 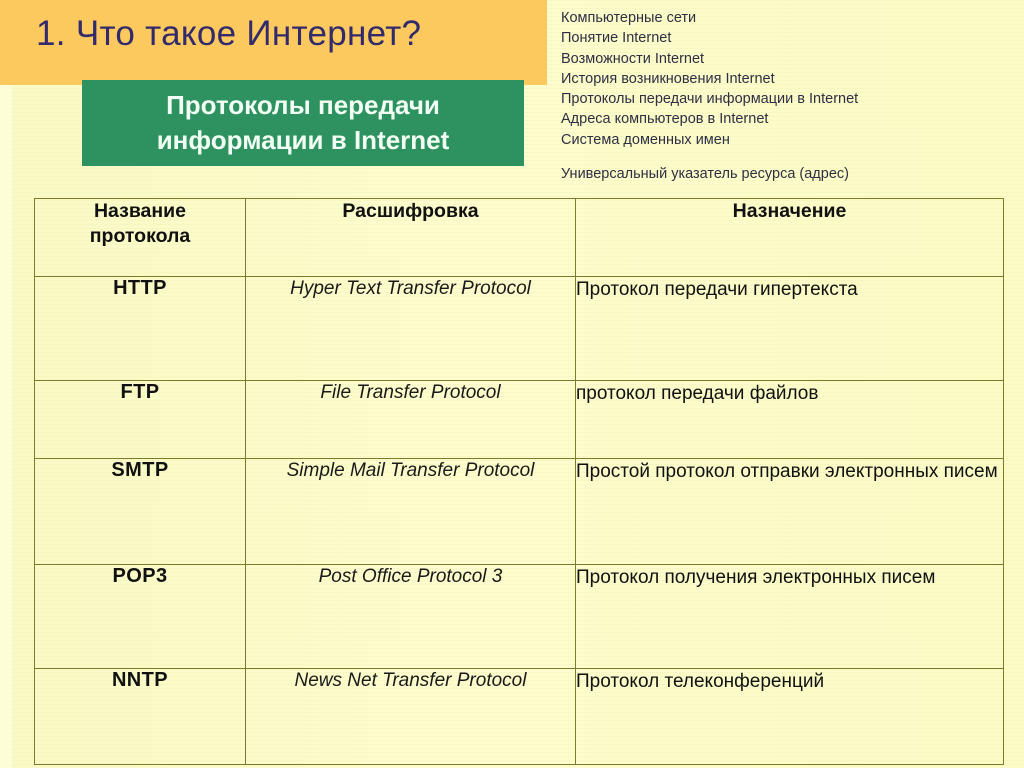 What do you see at coordinates (303, 140) in the screenshot?
I see `section-banner-line-2: информации в Internet` at bounding box center [303, 140].